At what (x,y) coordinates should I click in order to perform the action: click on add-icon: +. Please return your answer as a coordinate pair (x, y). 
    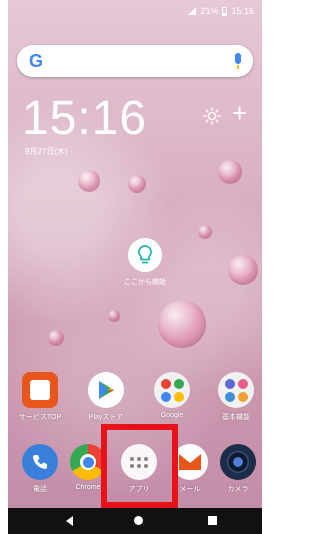
    Looking at the image, I should click on (239, 113).